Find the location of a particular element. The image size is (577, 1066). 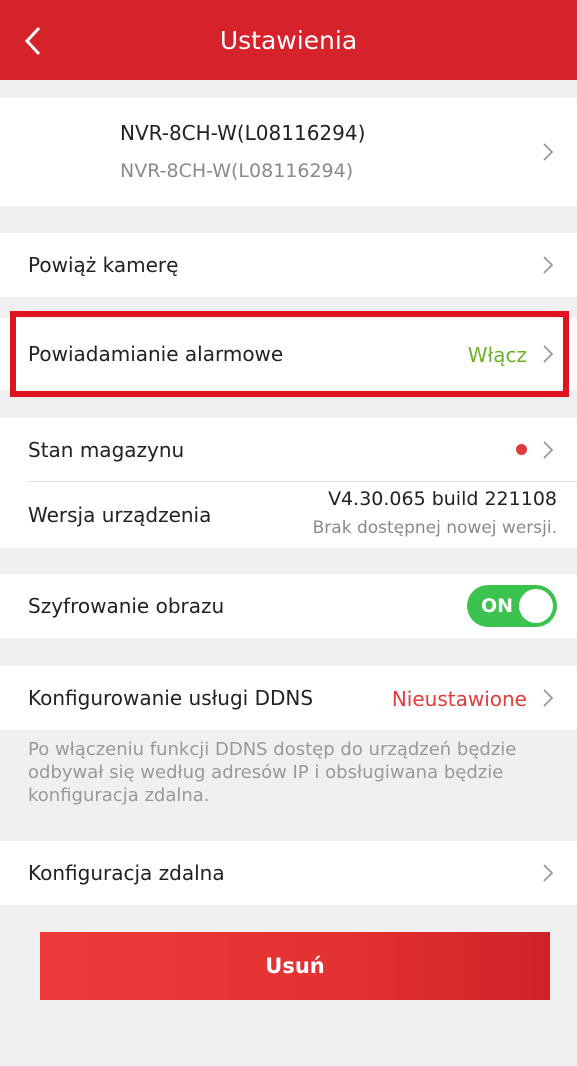

ddns-row: Konfigurowanie usługi DDNS Nieustawione is located at coordinates (288, 698).